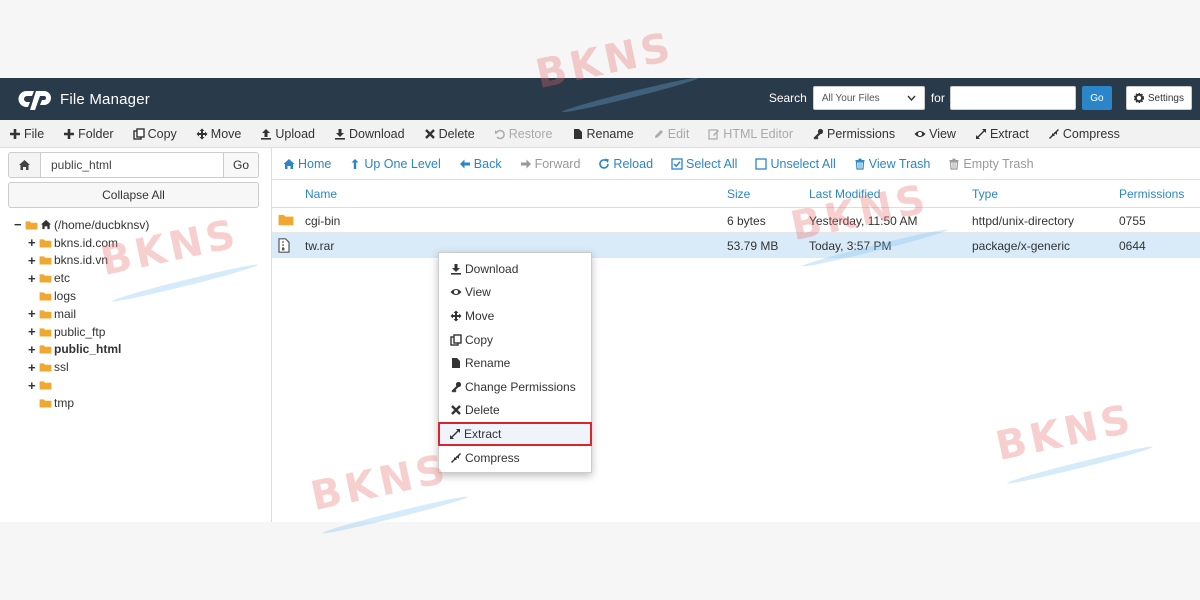  I want to click on toolbar-permissions-label: Permissions, so click(861, 133).